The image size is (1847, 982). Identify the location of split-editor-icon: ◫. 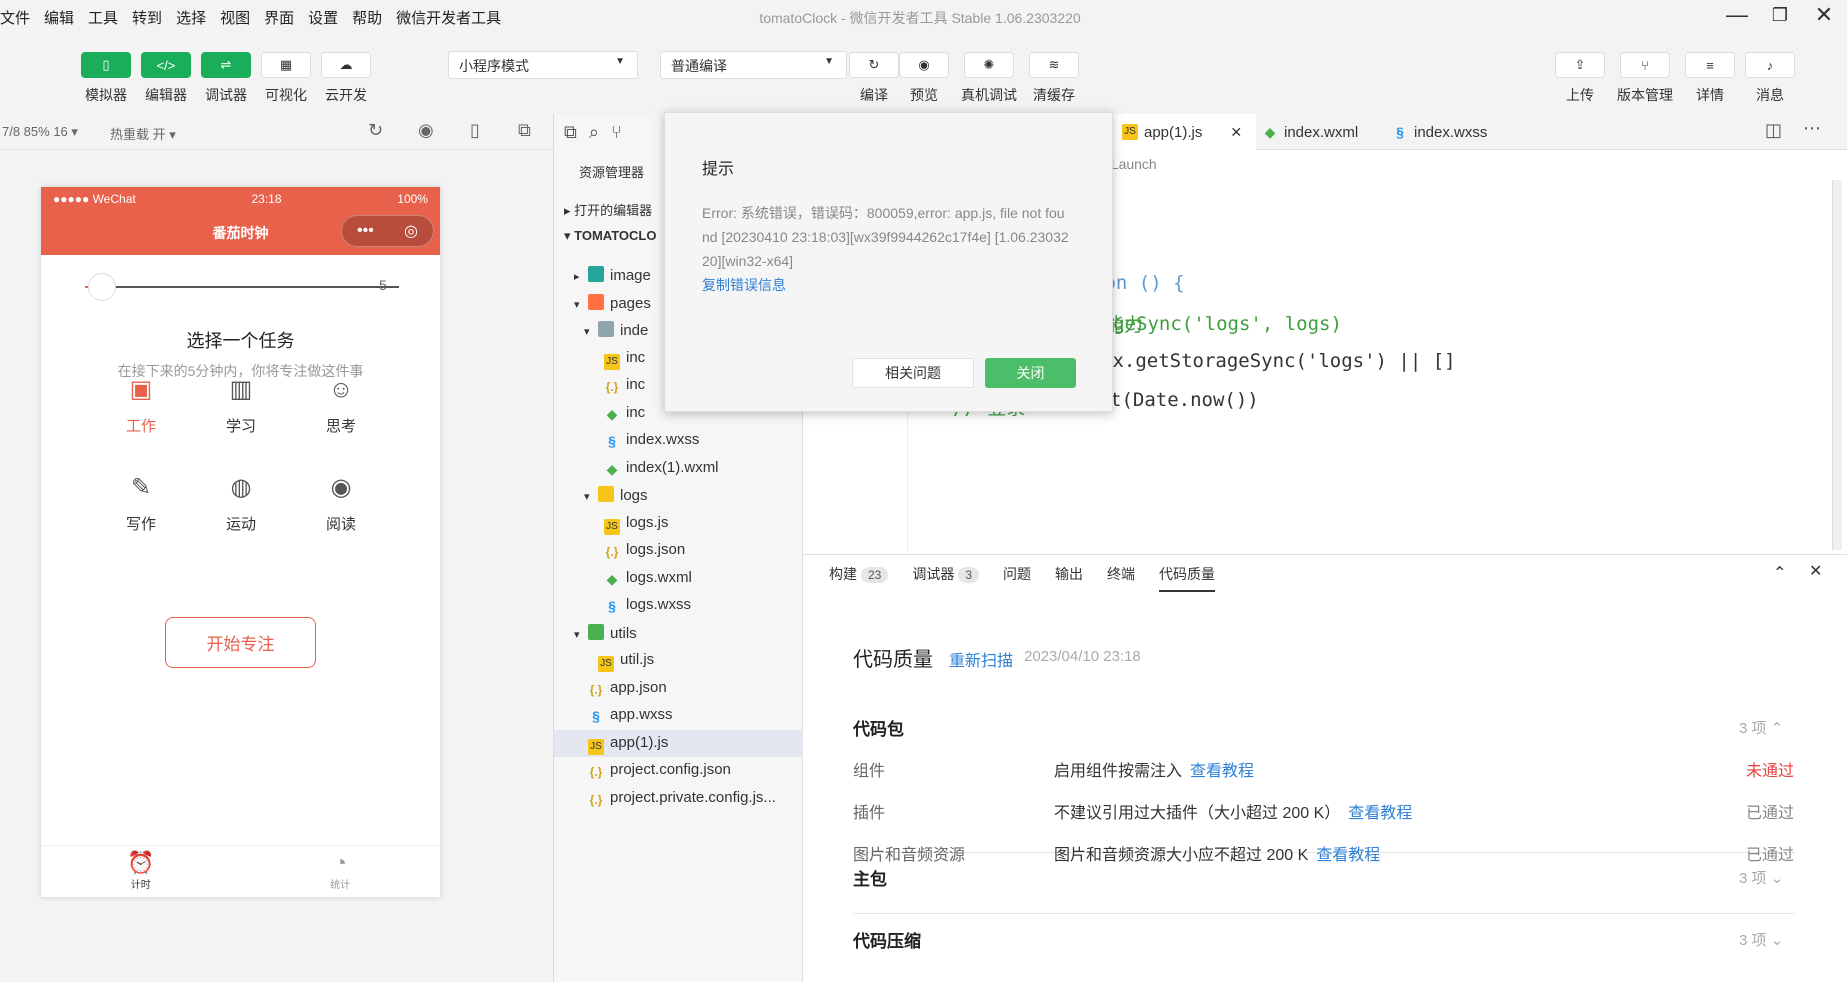
(1773, 130).